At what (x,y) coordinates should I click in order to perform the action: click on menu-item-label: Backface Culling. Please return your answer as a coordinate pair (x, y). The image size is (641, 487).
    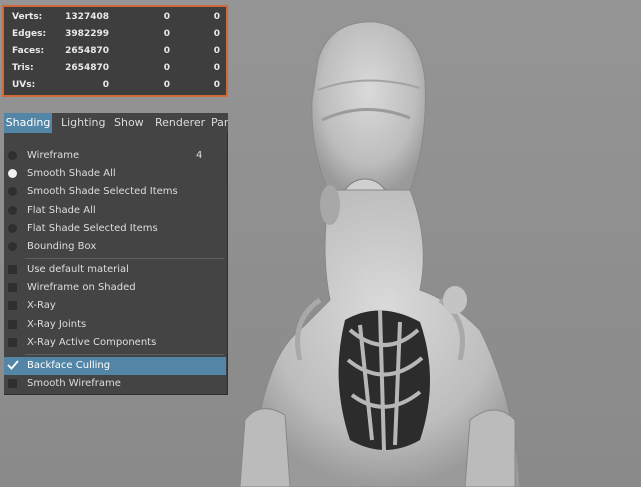
    Looking at the image, I should click on (69, 365).